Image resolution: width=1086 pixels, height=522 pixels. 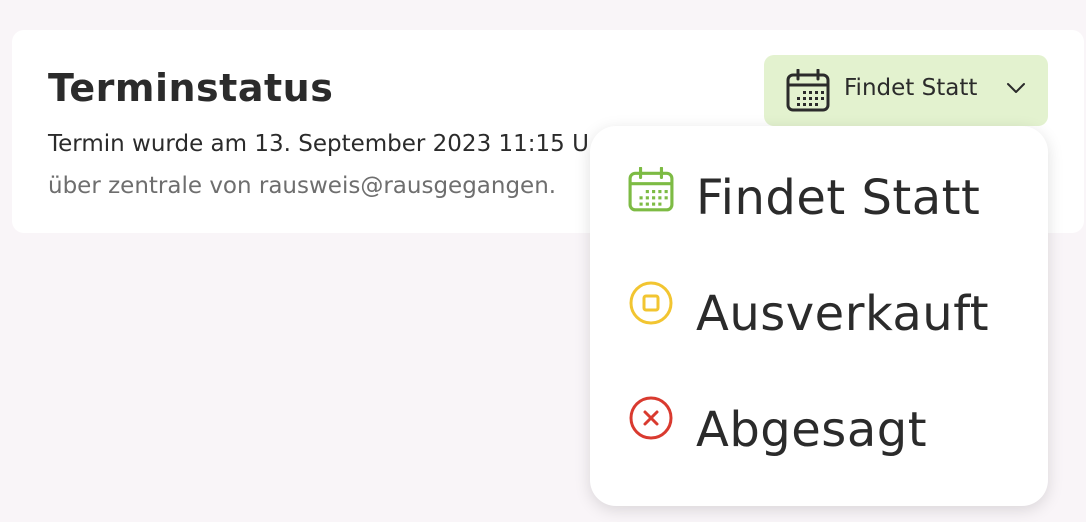 I want to click on menu-item-label: Abgesagt, so click(x=812, y=430).